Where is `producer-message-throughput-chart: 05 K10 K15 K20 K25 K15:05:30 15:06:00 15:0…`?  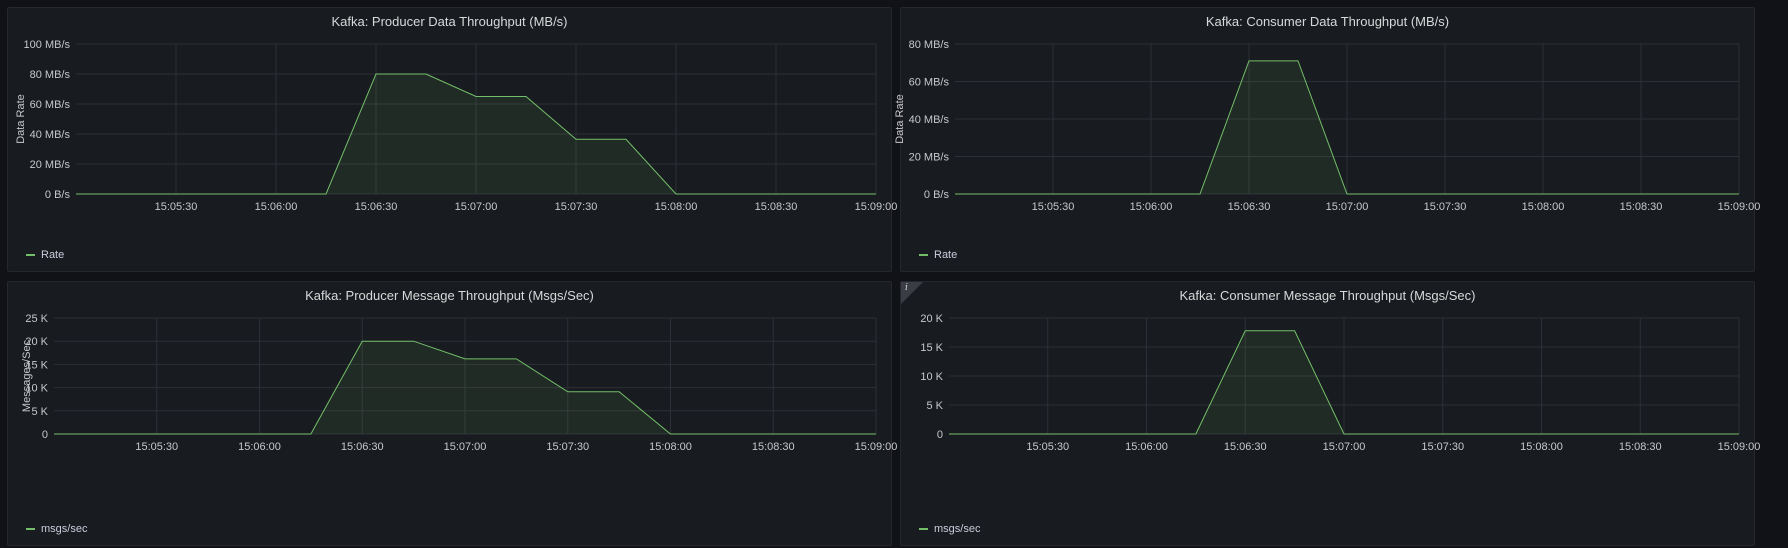
producer-message-throughput-chart: 05 K10 K15 K20 K25 K15:05:30 15:06:00 15:0… is located at coordinates (459, 383).